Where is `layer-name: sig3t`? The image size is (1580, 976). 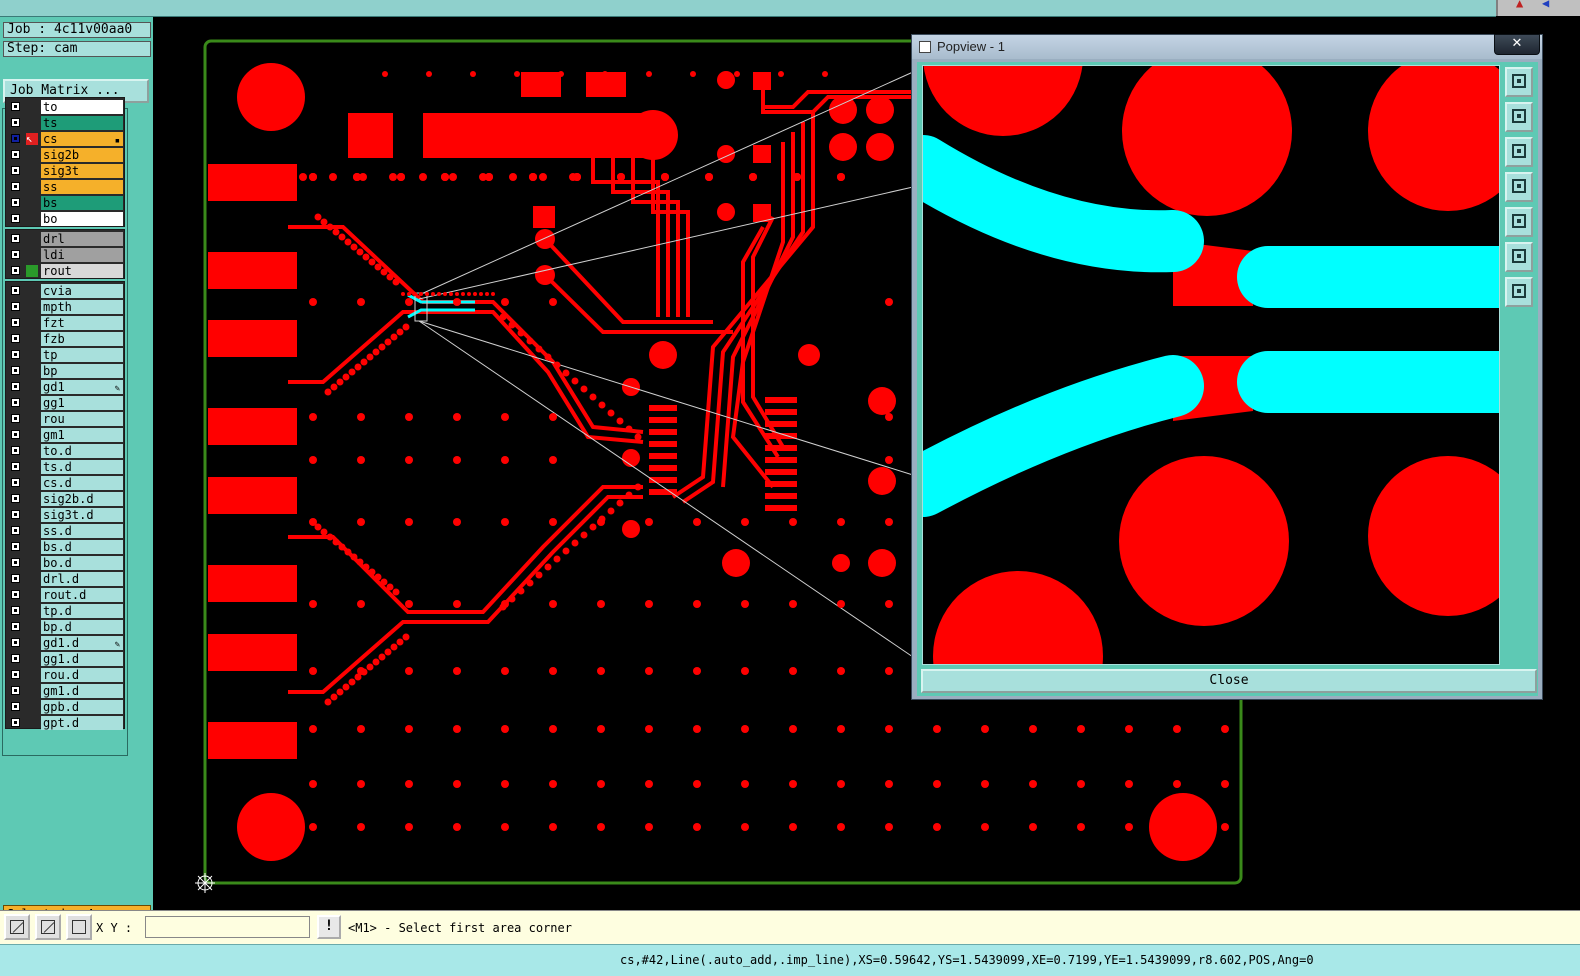 layer-name: sig3t is located at coordinates (82, 171).